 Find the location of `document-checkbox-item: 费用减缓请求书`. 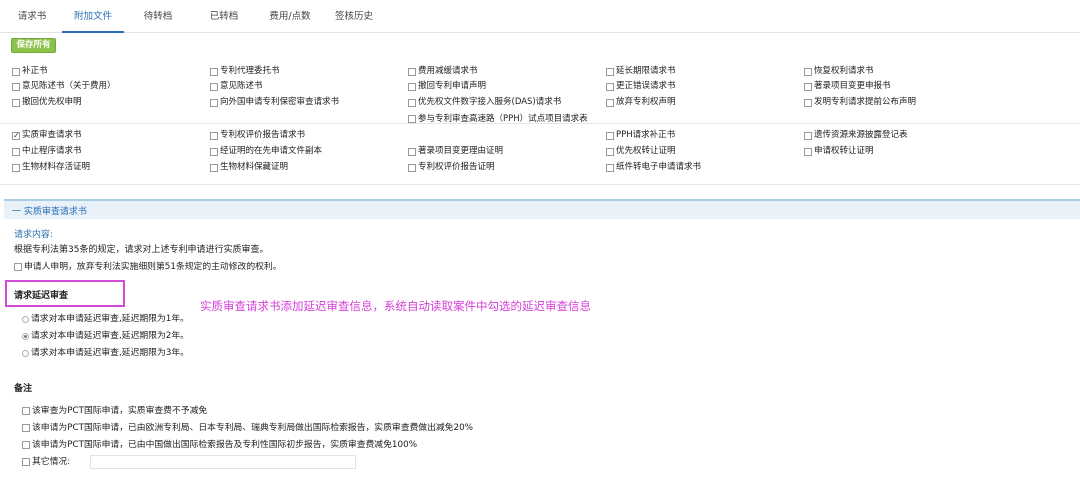

document-checkbox-item: 费用减缓请求书 is located at coordinates (443, 71).